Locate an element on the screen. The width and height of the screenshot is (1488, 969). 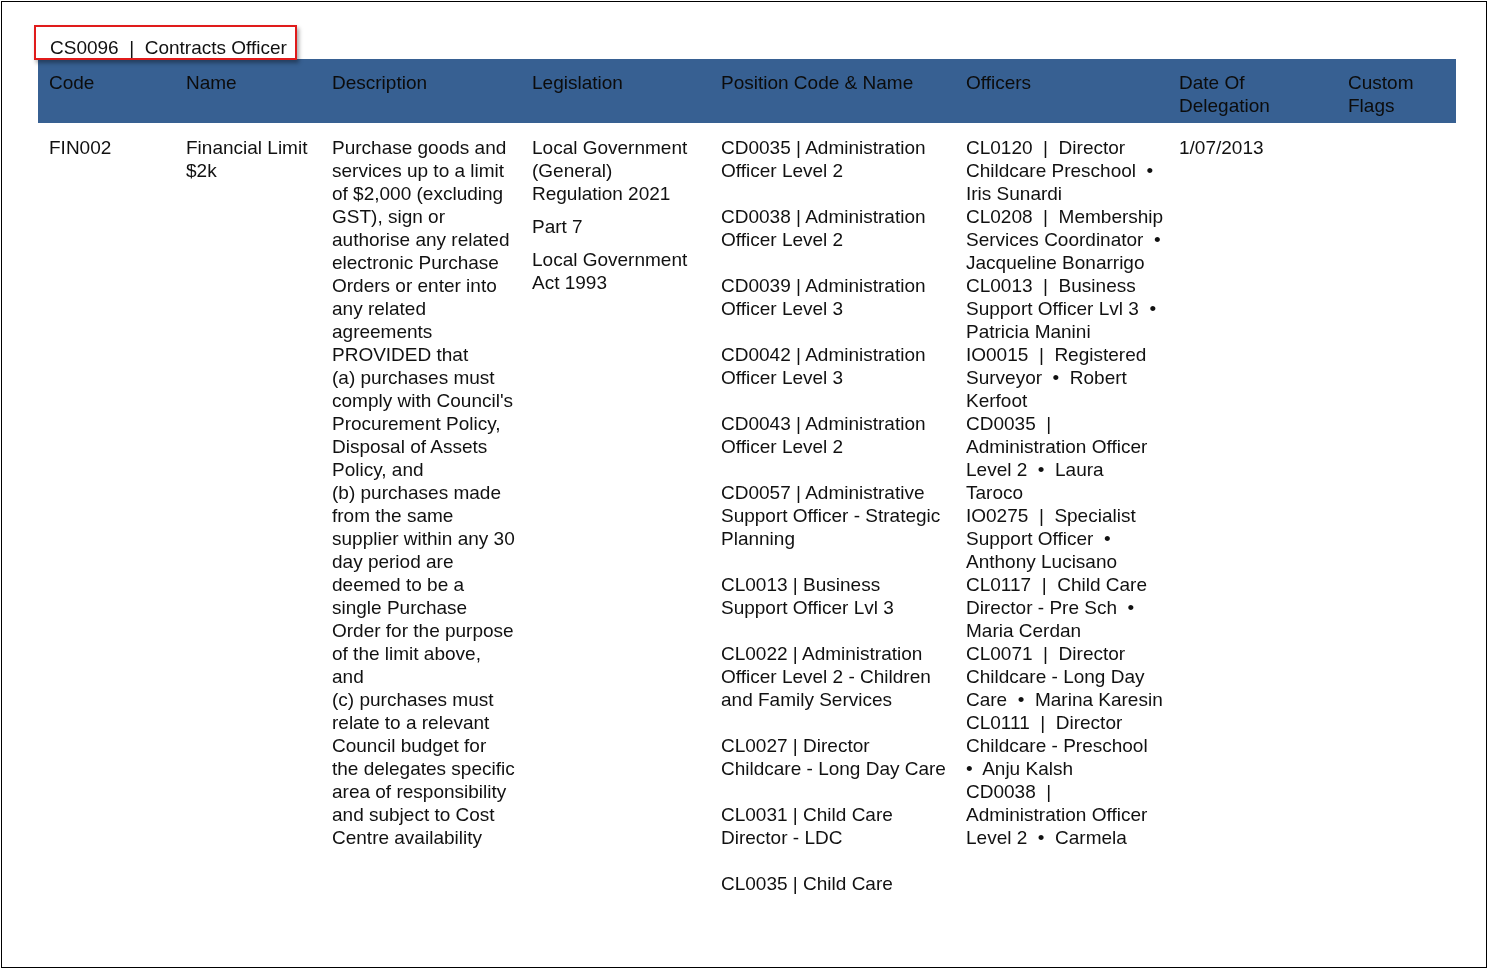
column-header: Date Of Delegation is located at coordinates (1252, 91).